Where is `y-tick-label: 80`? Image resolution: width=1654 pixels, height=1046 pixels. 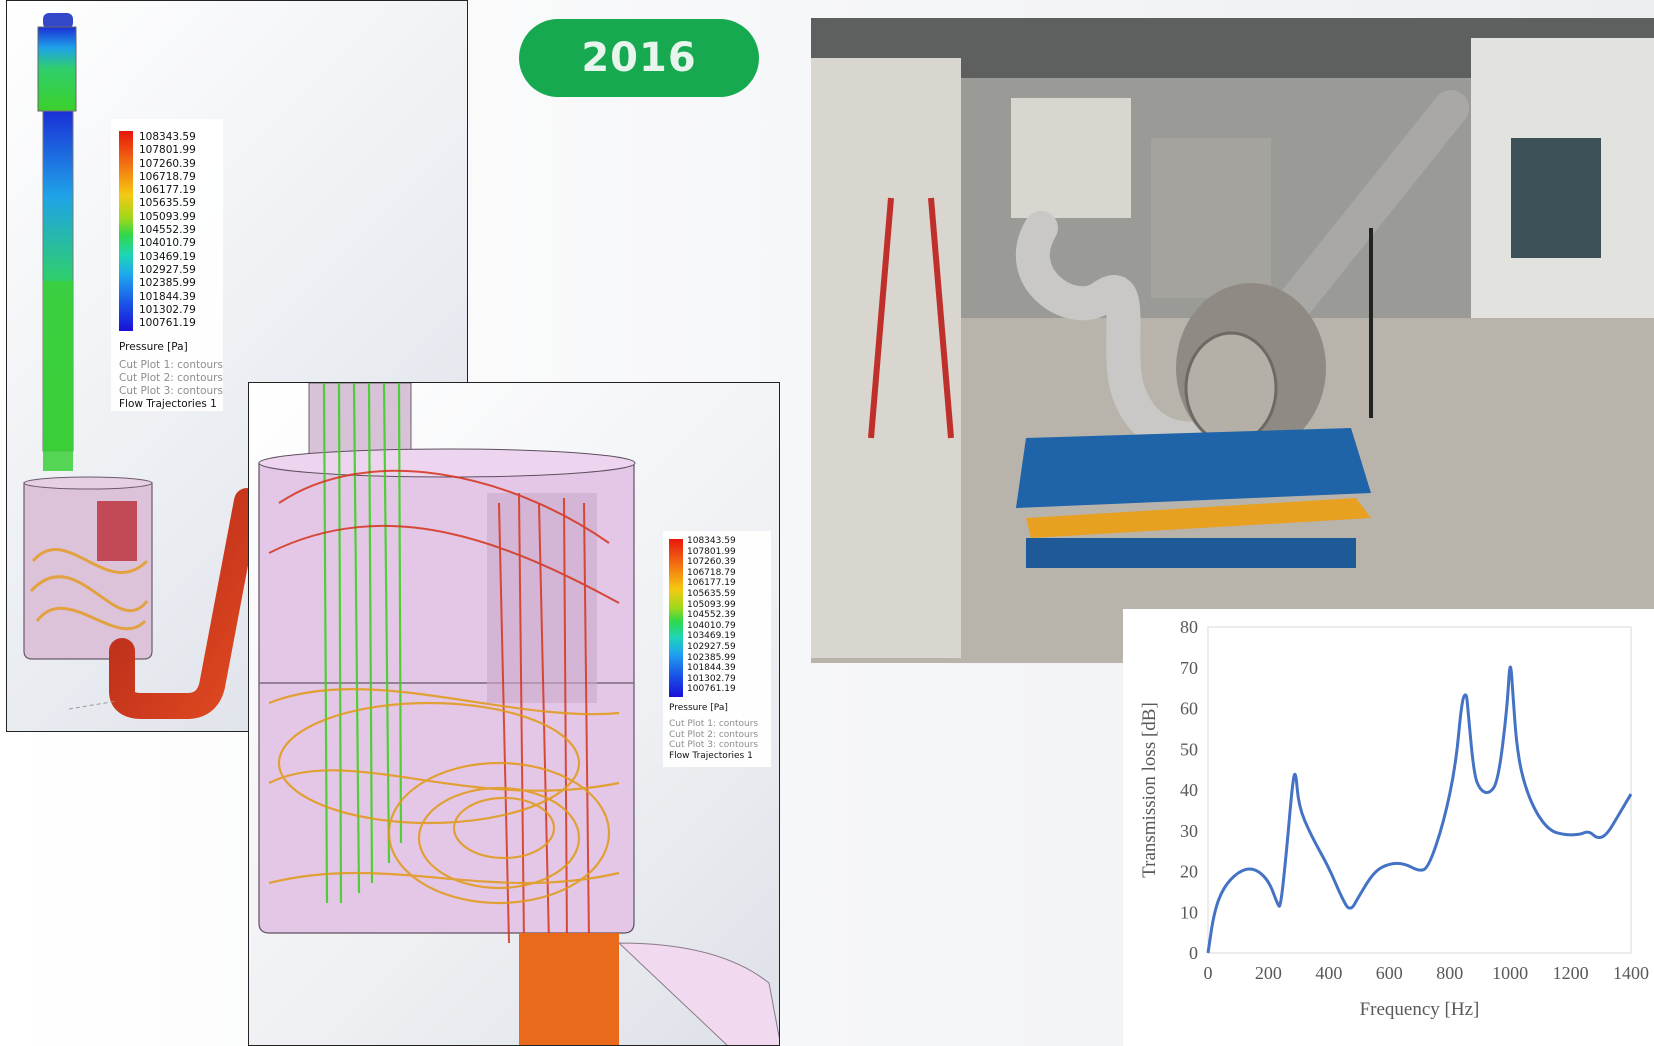
y-tick-label: 80 is located at coordinates (1189, 627).